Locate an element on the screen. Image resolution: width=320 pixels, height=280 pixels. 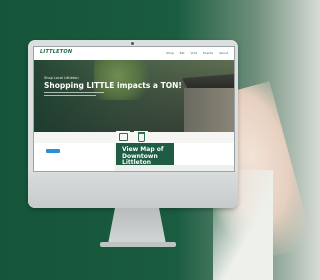
site-navbar: LITTLETON Shop Eat Visit Events About is located at coordinates (134, 54).